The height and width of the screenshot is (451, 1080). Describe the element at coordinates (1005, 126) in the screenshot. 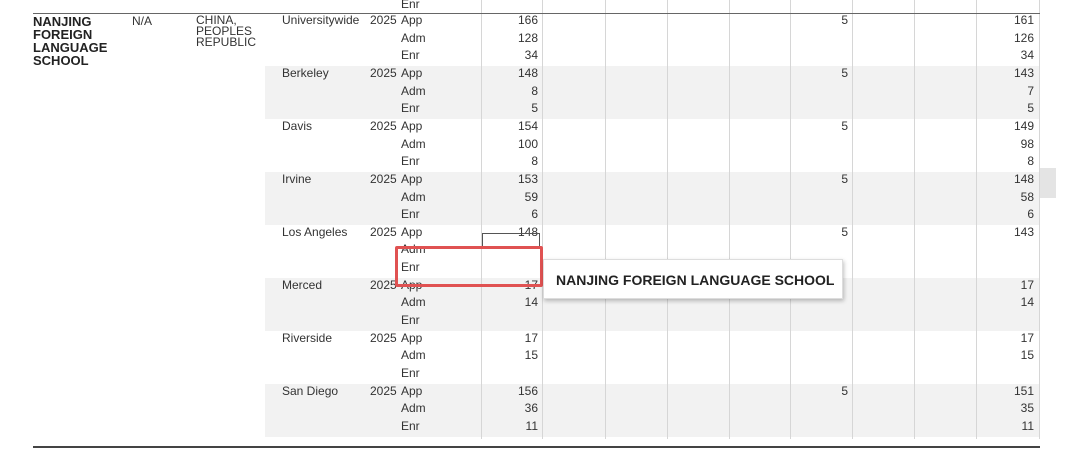

I see `column-value: 149` at that location.